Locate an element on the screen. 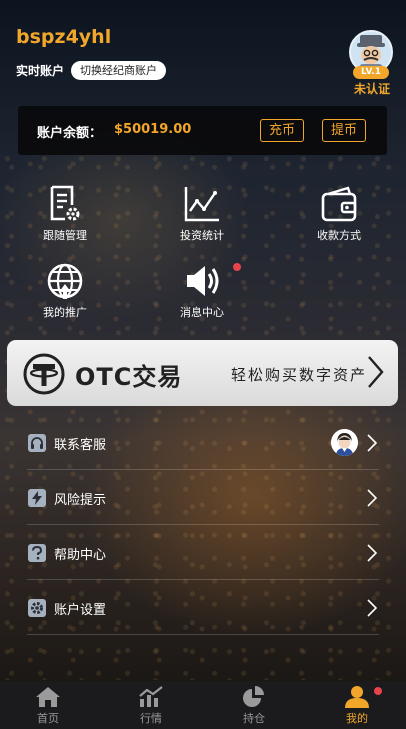 The height and width of the screenshot is (729, 406). pie-chart-icon is located at coordinates (253, 696).